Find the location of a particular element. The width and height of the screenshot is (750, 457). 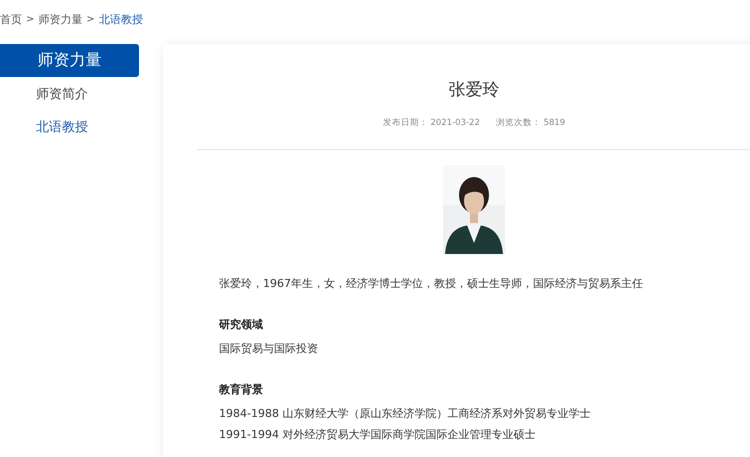

breadcrumb-link: 北语教授 is located at coordinates (120, 19).